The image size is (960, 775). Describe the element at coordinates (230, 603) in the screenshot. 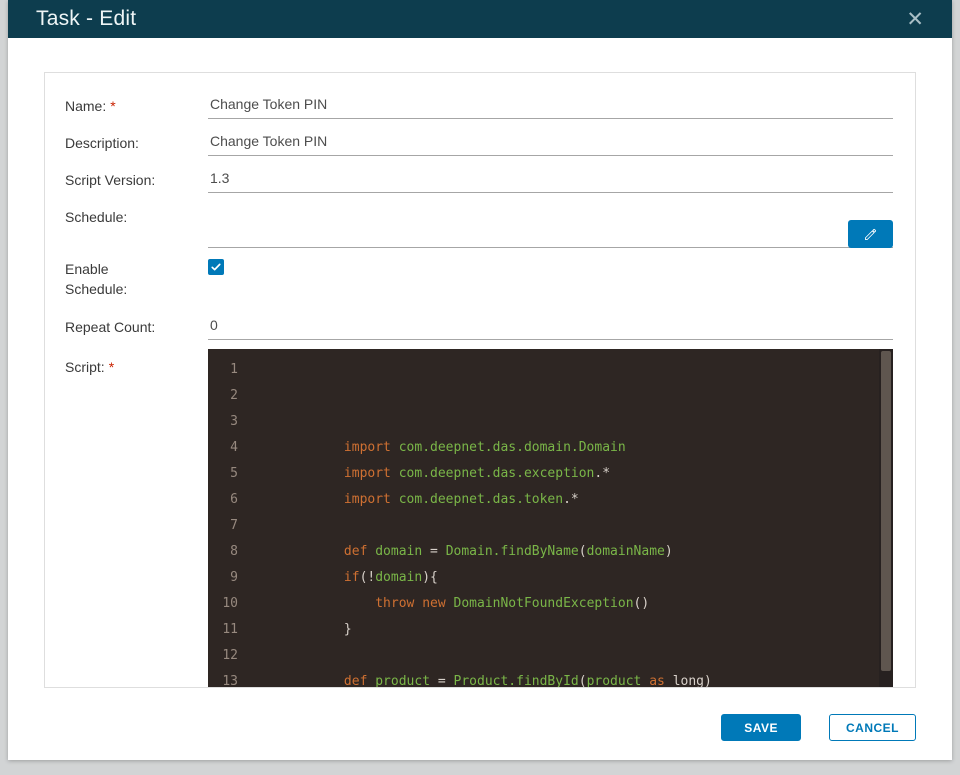

I see `line-number: 10` at that location.